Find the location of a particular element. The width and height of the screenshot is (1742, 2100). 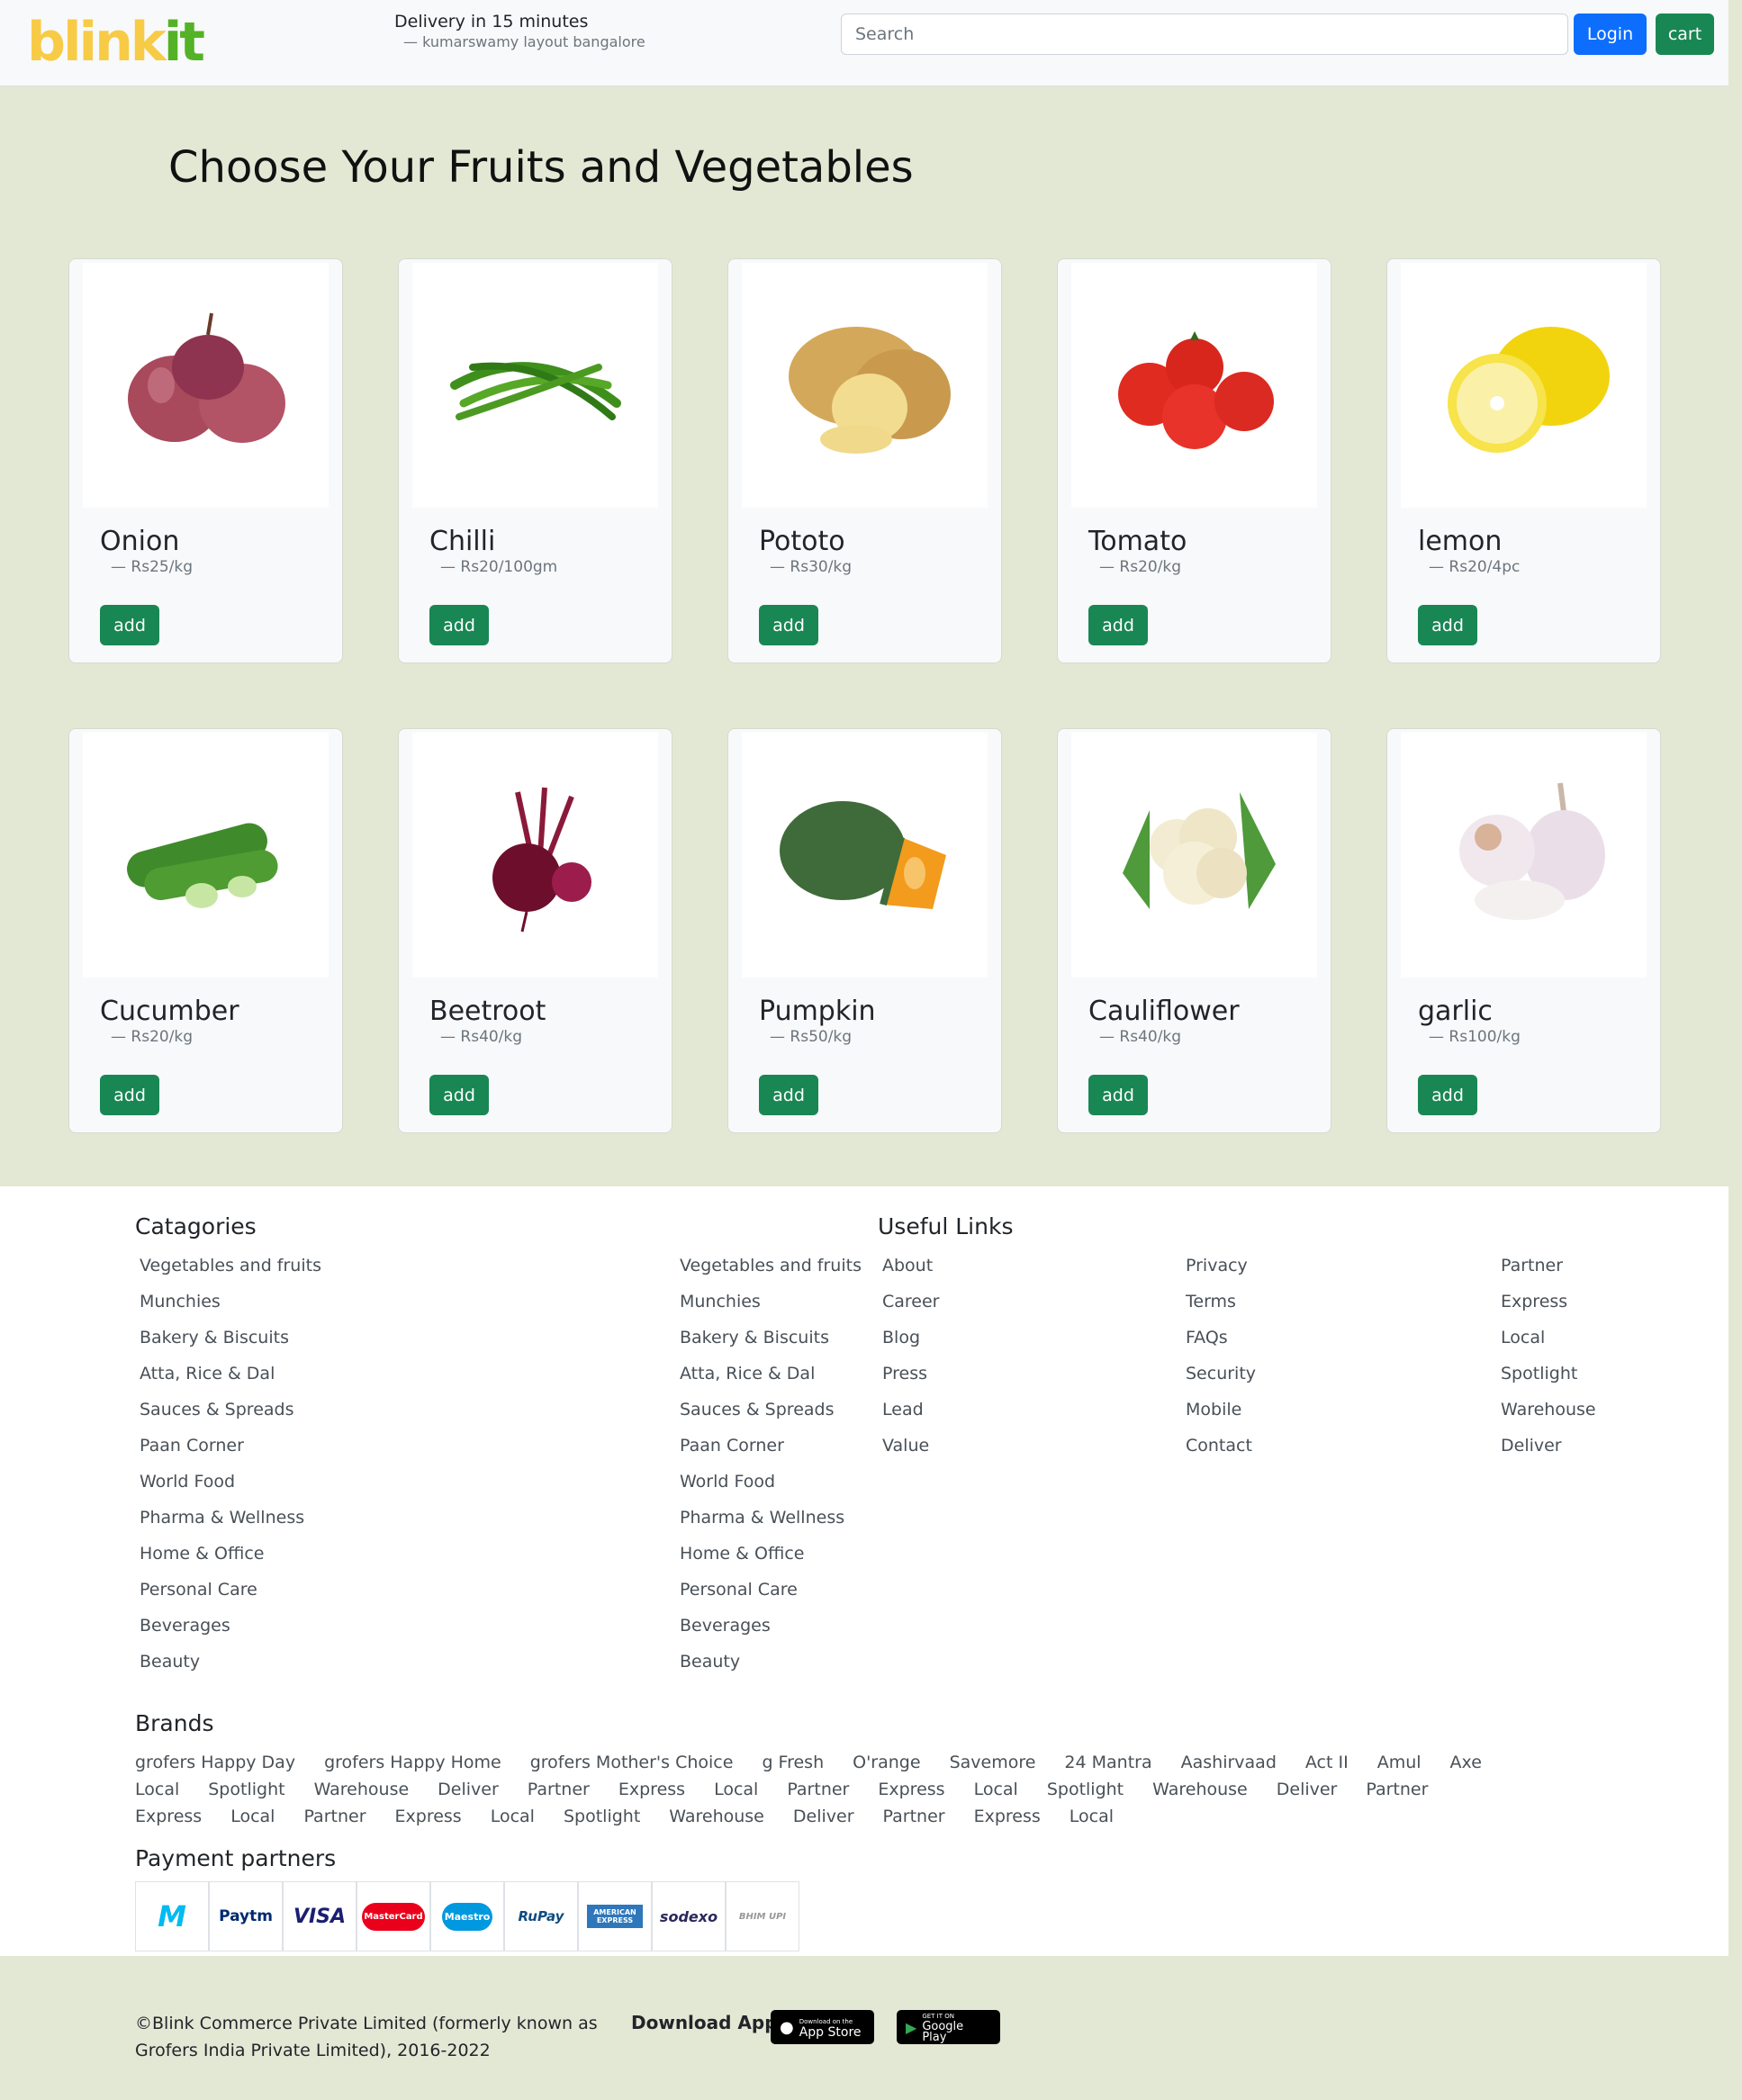

brand-link: grofers Happy Day is located at coordinates (215, 1762).